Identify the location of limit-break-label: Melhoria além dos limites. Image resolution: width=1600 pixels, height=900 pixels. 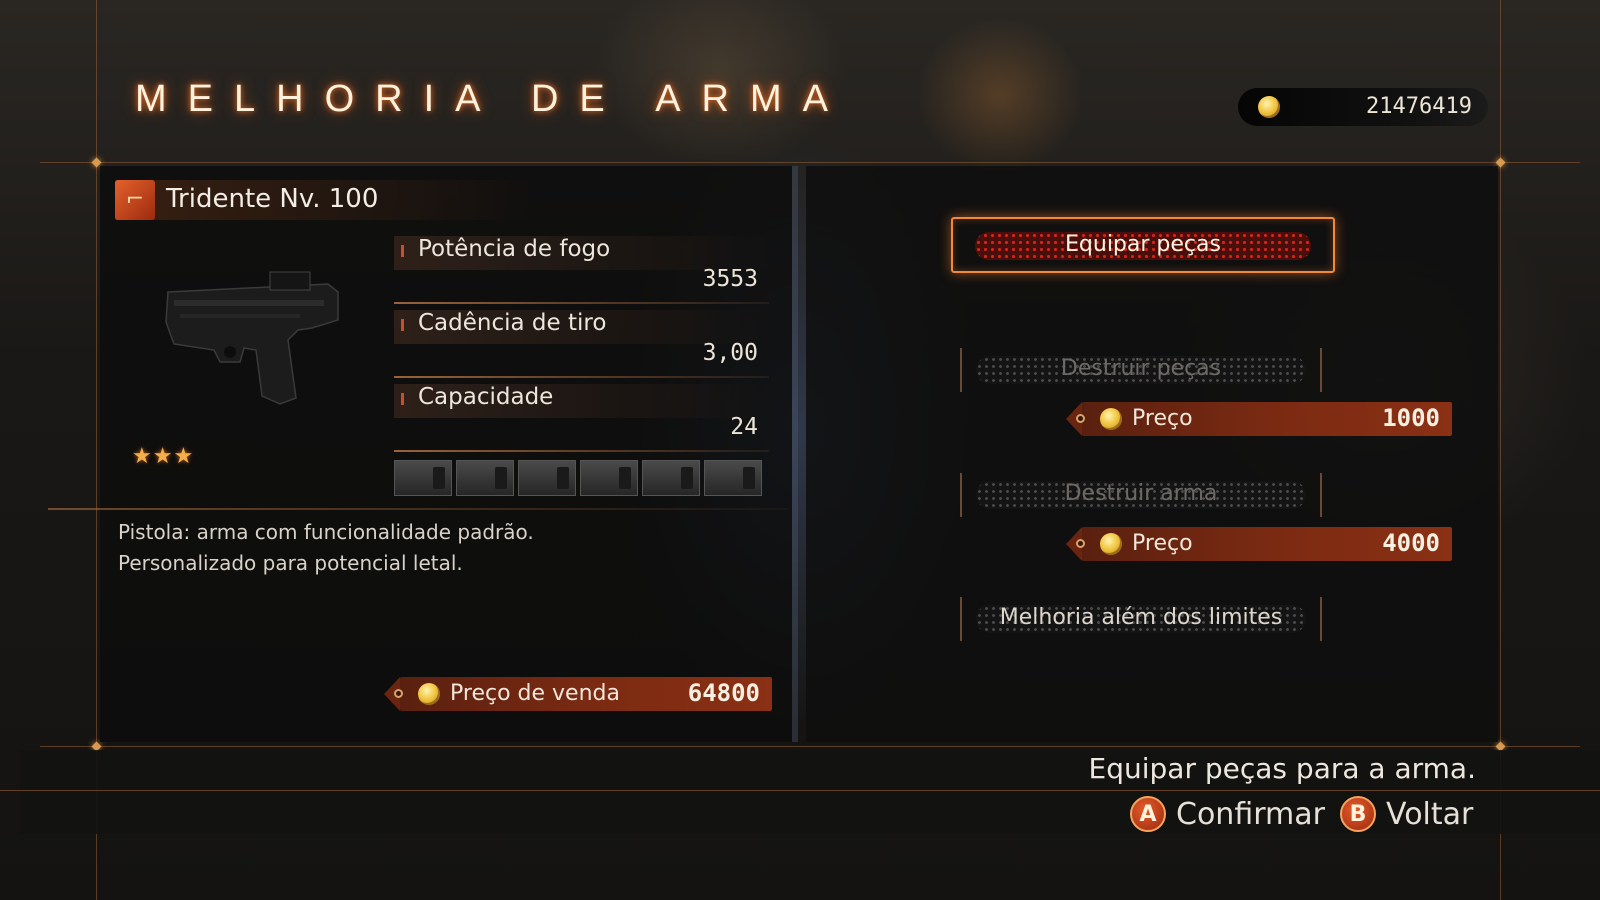
(1141, 617).